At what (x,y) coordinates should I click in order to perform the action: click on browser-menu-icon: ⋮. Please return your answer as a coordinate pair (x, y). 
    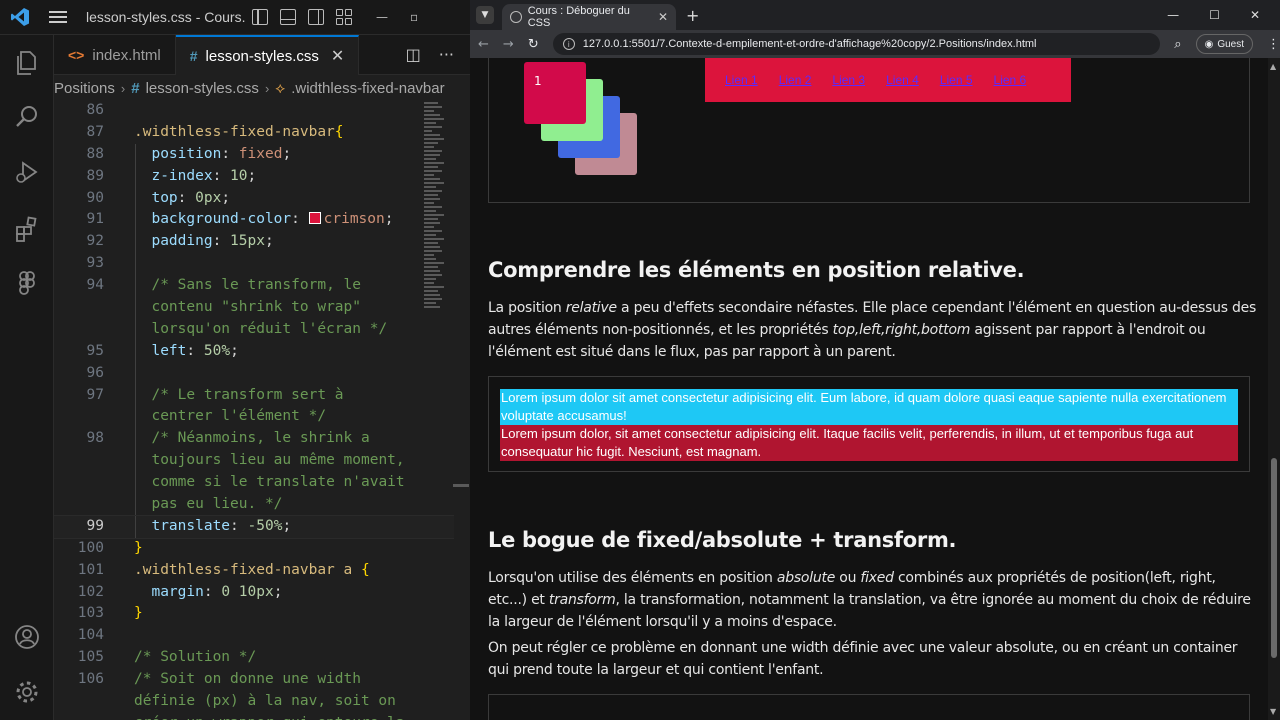
    Looking at the image, I should click on (1273, 44).